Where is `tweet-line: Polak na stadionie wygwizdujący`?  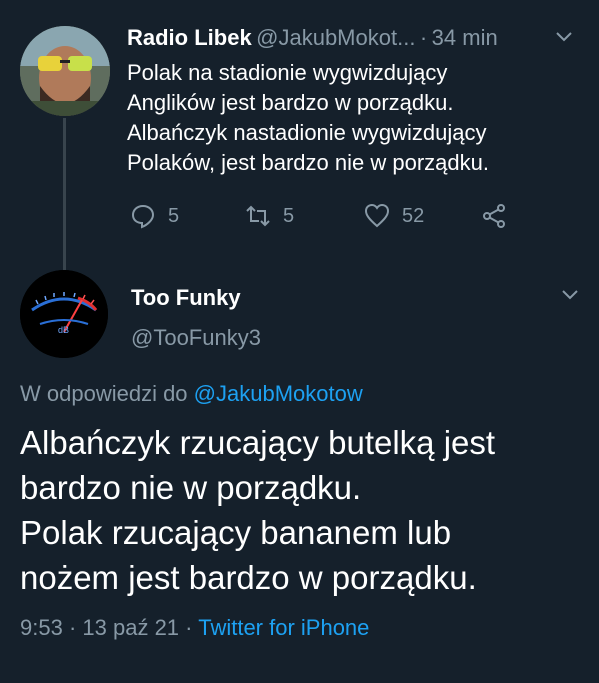 tweet-line: Polak na stadionie wygwizdujący is located at coordinates (287, 72).